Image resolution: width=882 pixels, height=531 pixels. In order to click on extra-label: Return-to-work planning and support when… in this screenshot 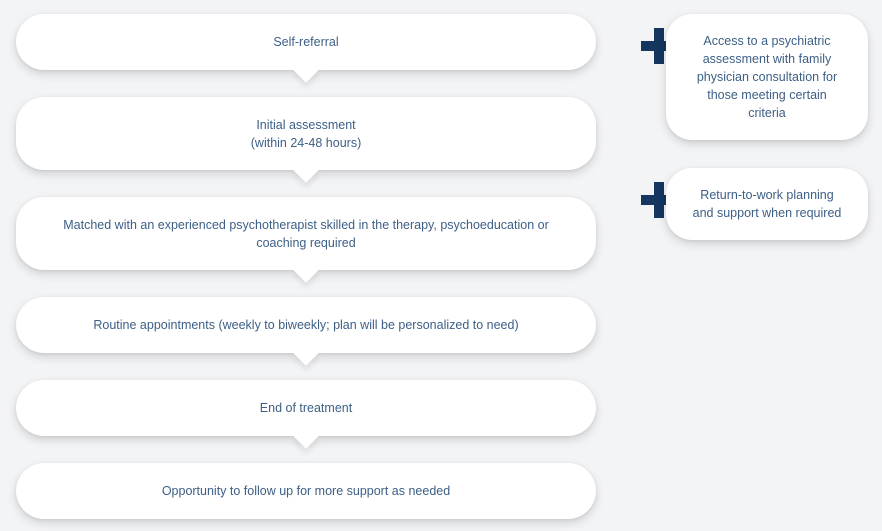, I will do `click(767, 204)`.